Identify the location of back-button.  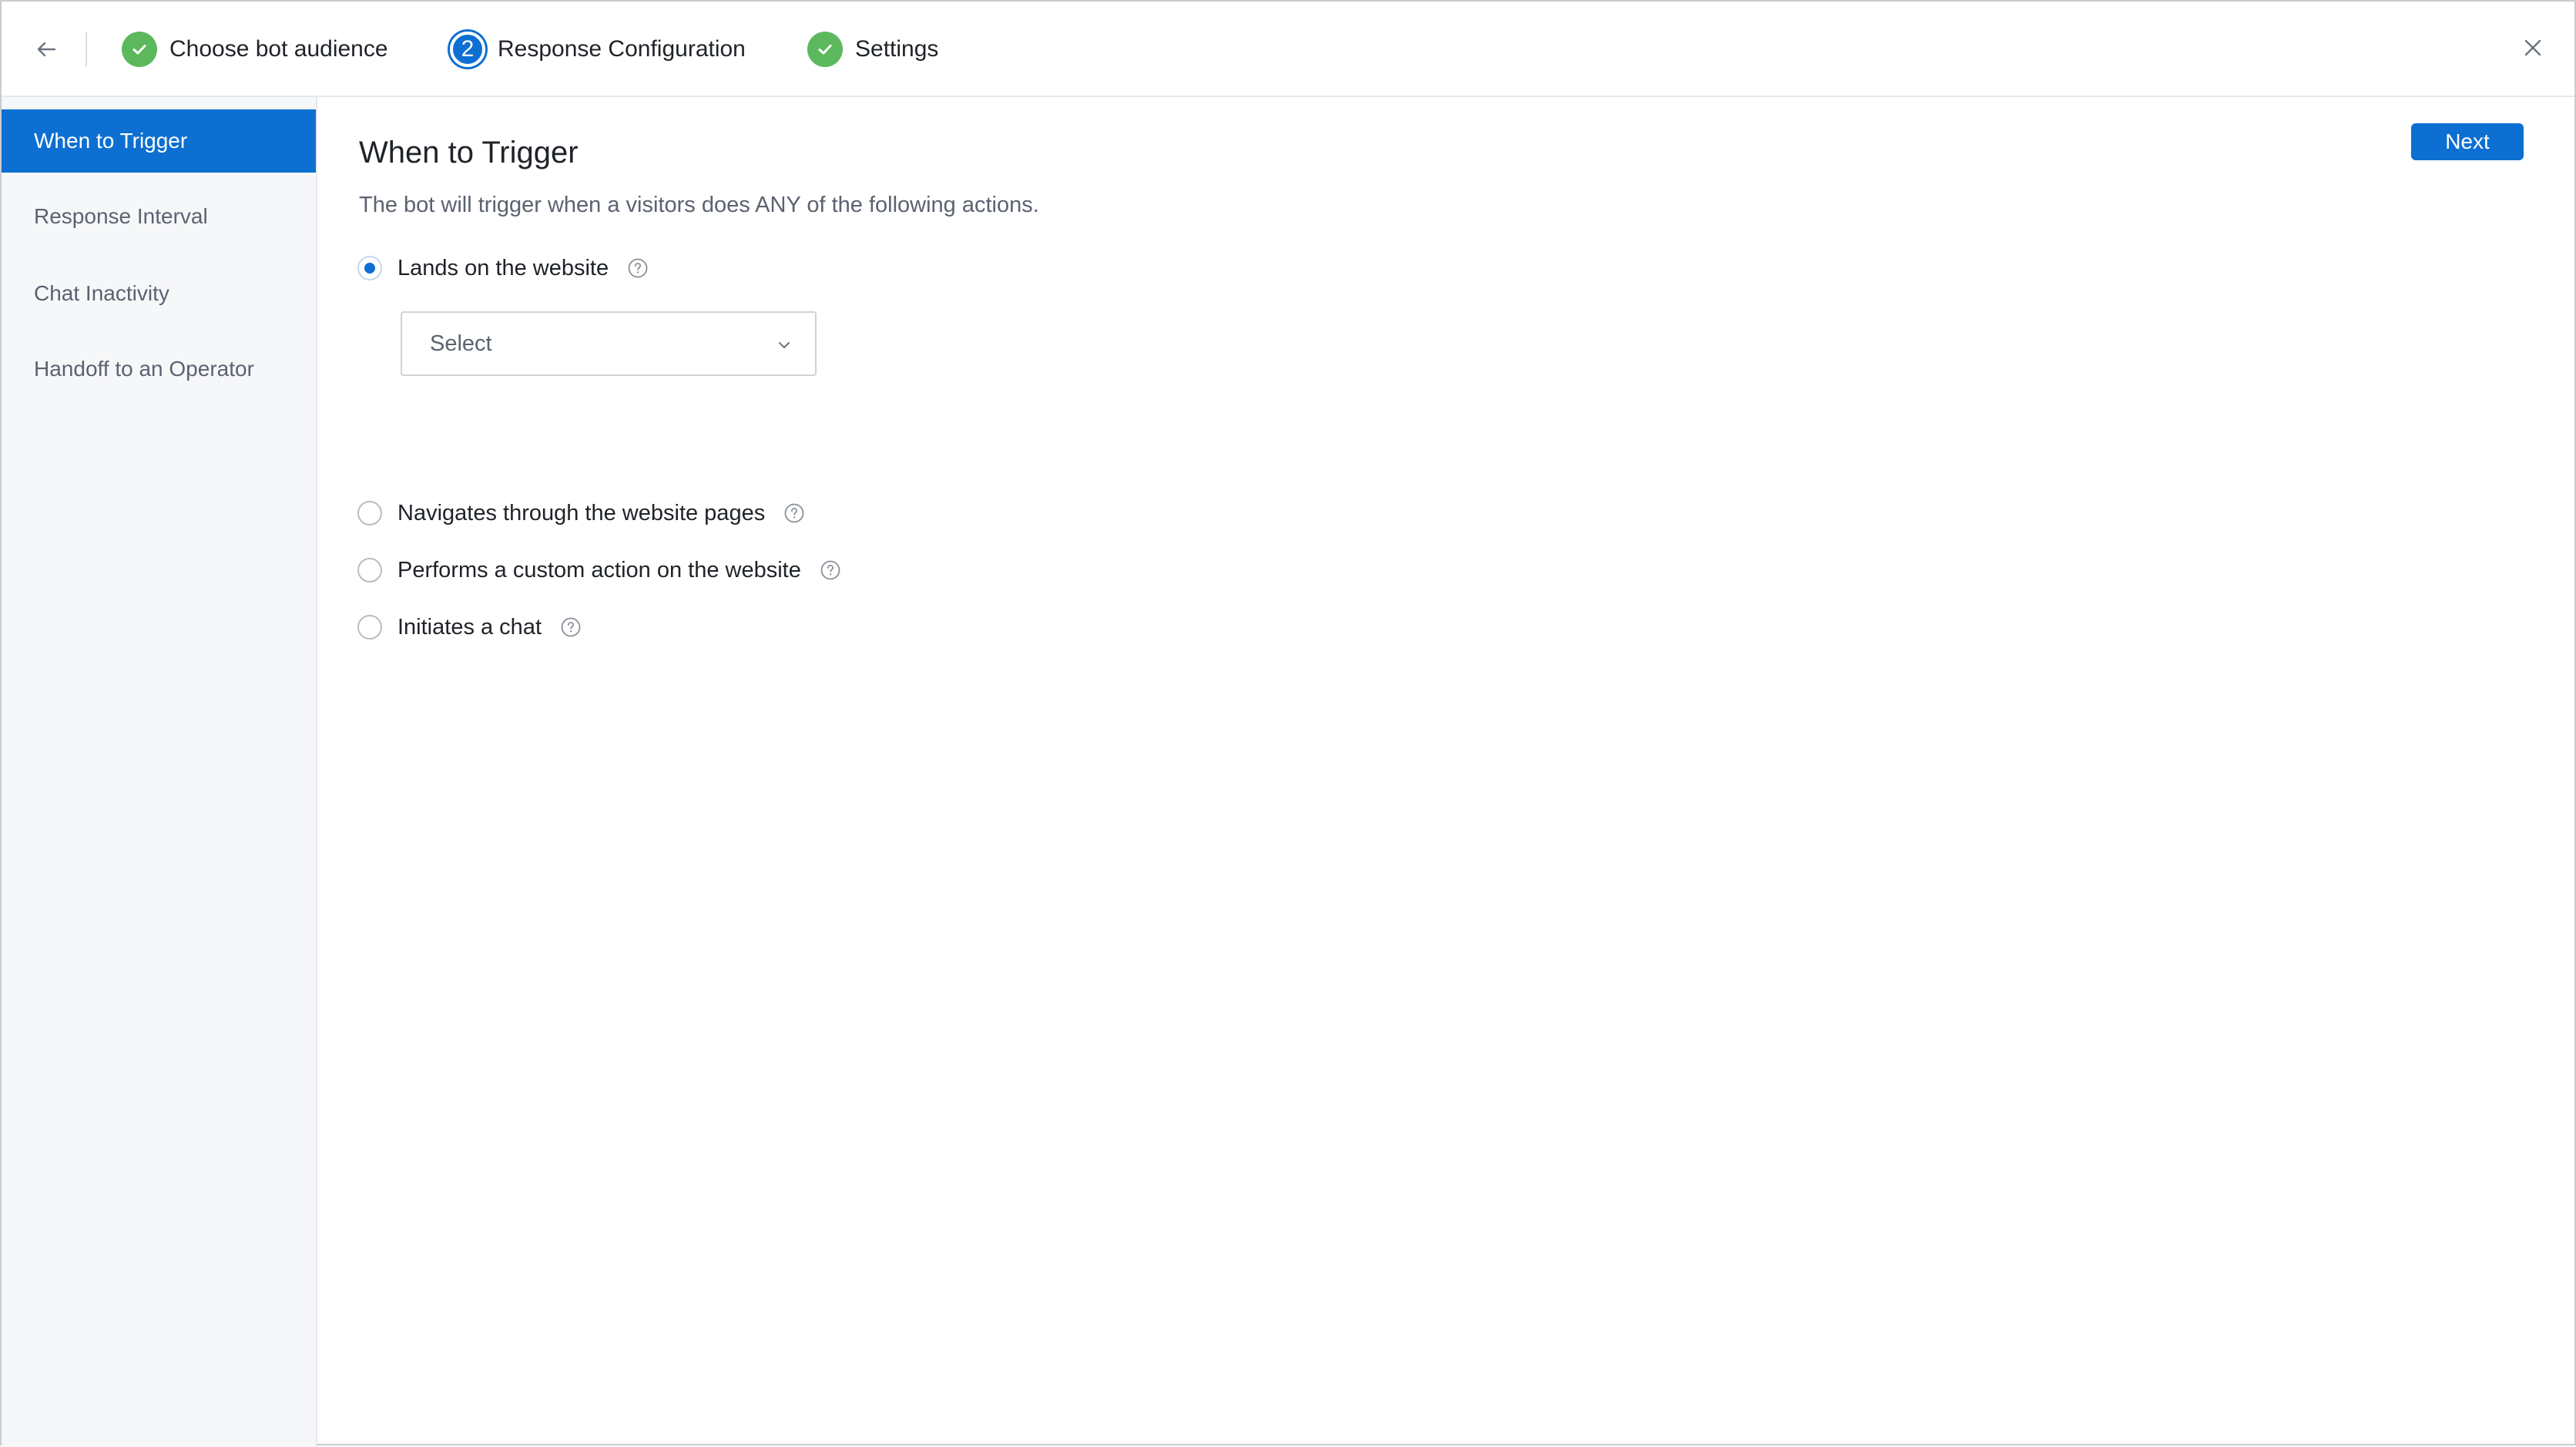
(46, 50).